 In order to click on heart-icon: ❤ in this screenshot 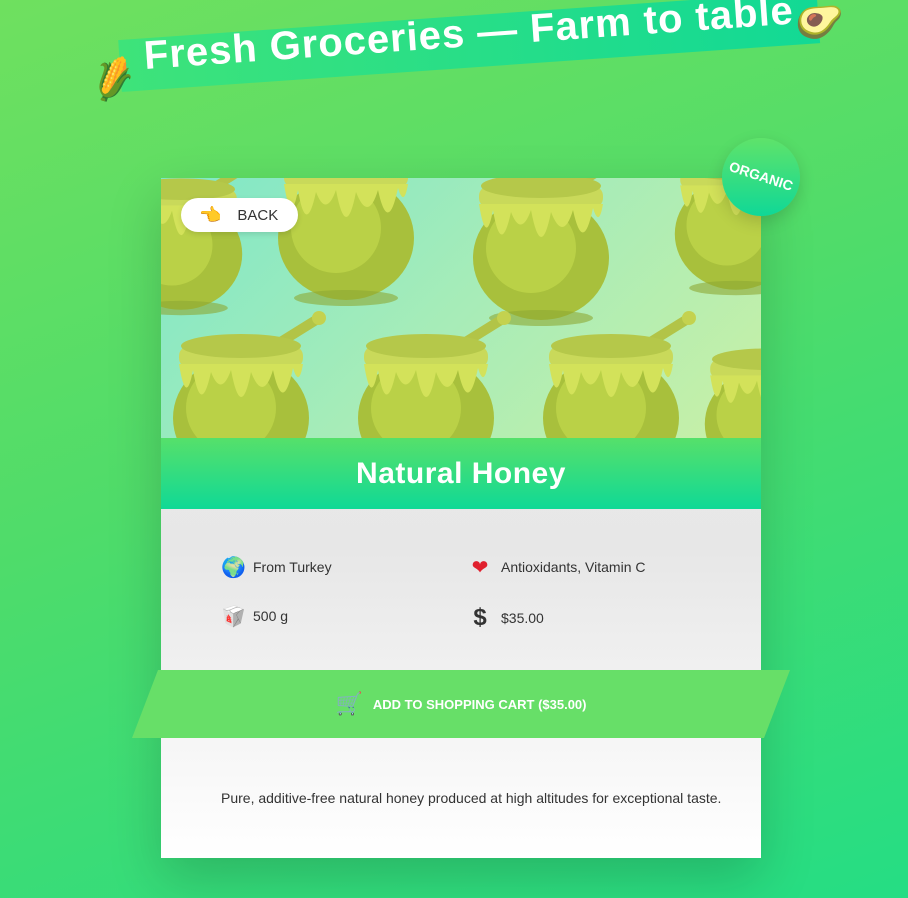, I will do `click(480, 567)`.